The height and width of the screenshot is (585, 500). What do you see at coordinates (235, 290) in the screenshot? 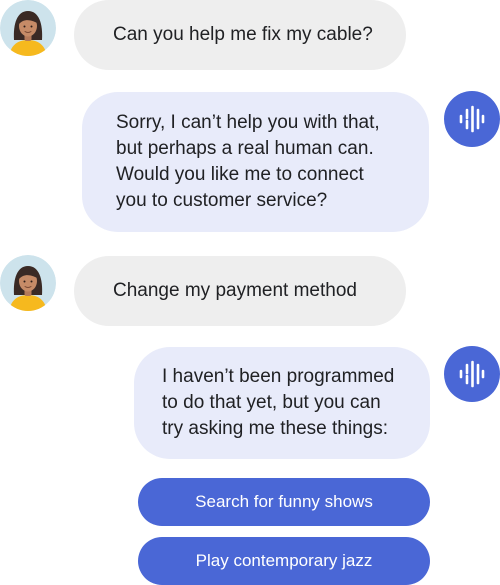
I see `user-message-text: Change my payment method` at bounding box center [235, 290].